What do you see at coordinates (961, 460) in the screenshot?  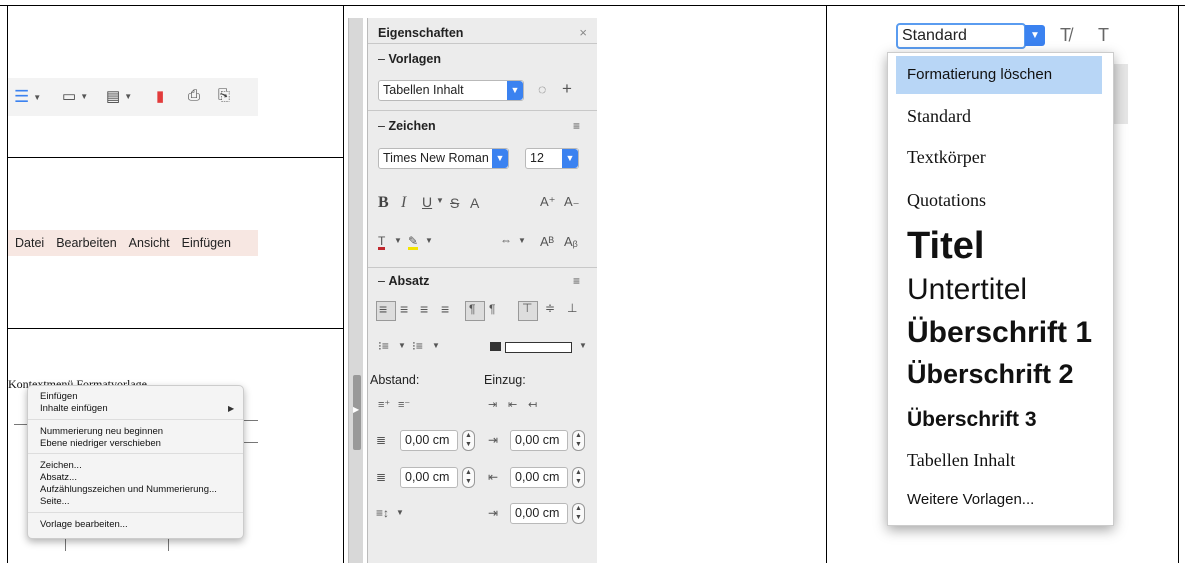 I see `style-item-table-contents: Tabellen Inhalt` at bounding box center [961, 460].